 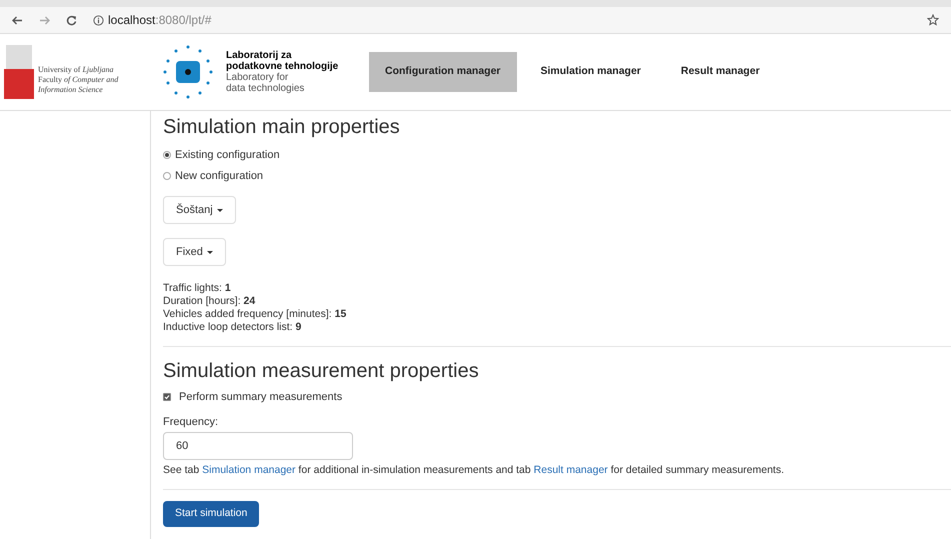 I want to click on section-title: Simulation main properties, so click(x=282, y=127).